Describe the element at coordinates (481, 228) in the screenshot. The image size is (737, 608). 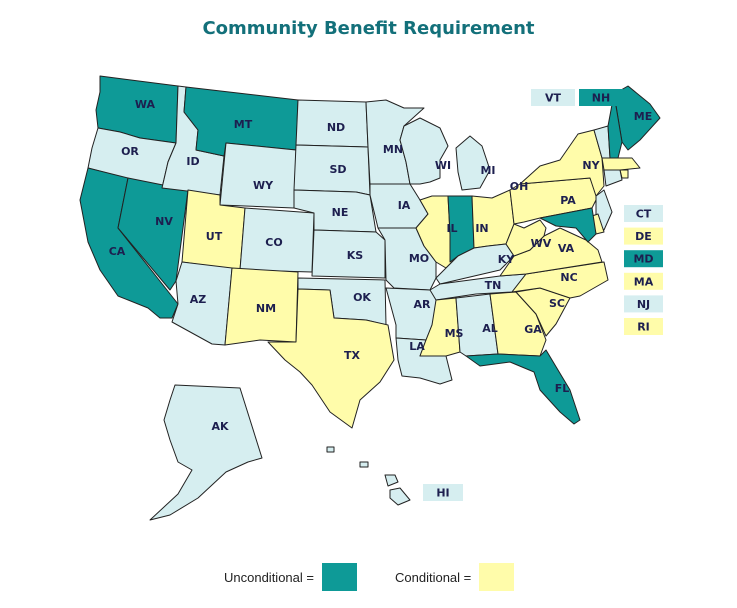
I see `state-label-in: IN` at that location.